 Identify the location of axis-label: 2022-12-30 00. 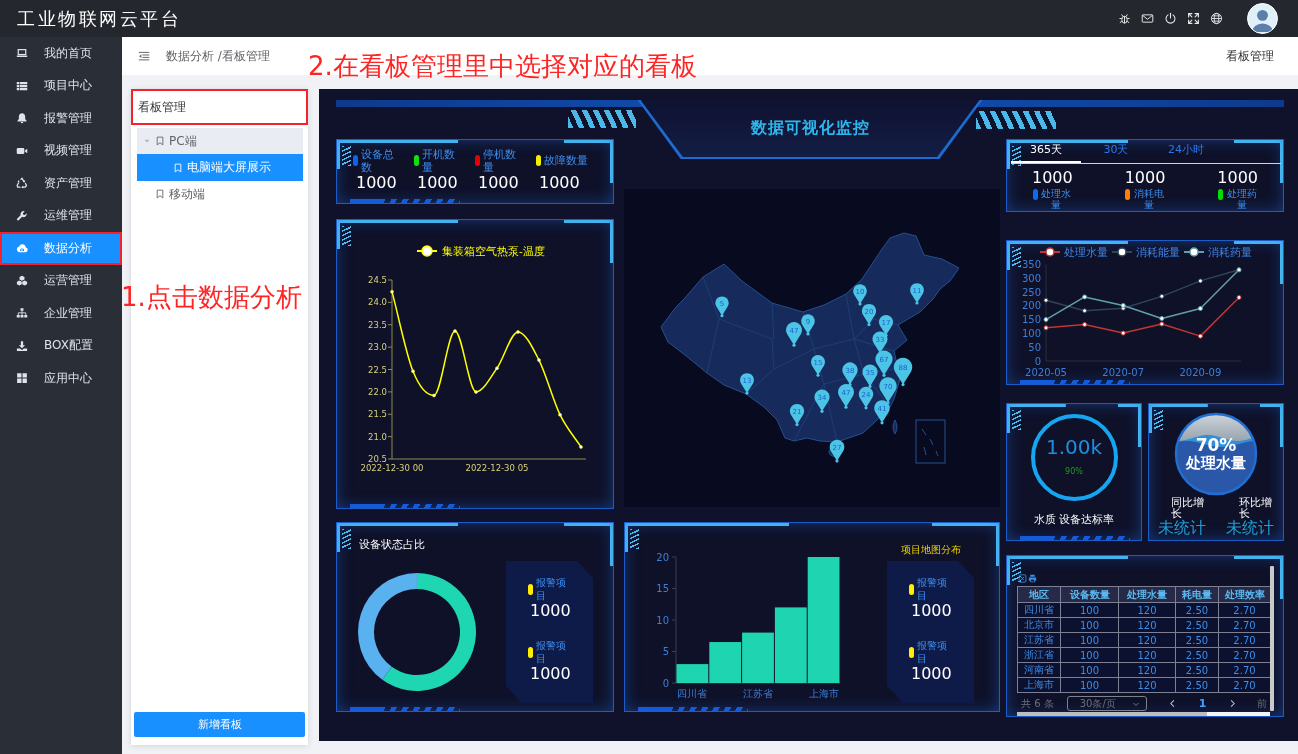
(392, 468).